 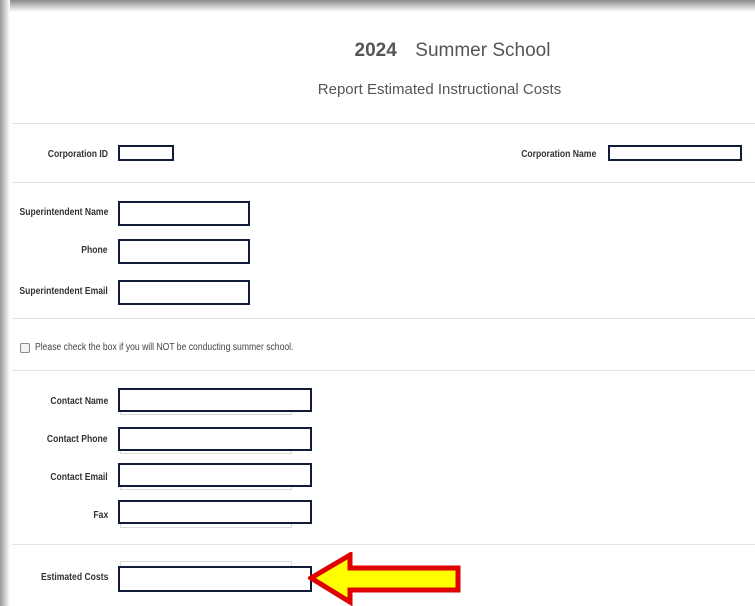 What do you see at coordinates (146, 153) in the screenshot?
I see `corporation-id-field` at bounding box center [146, 153].